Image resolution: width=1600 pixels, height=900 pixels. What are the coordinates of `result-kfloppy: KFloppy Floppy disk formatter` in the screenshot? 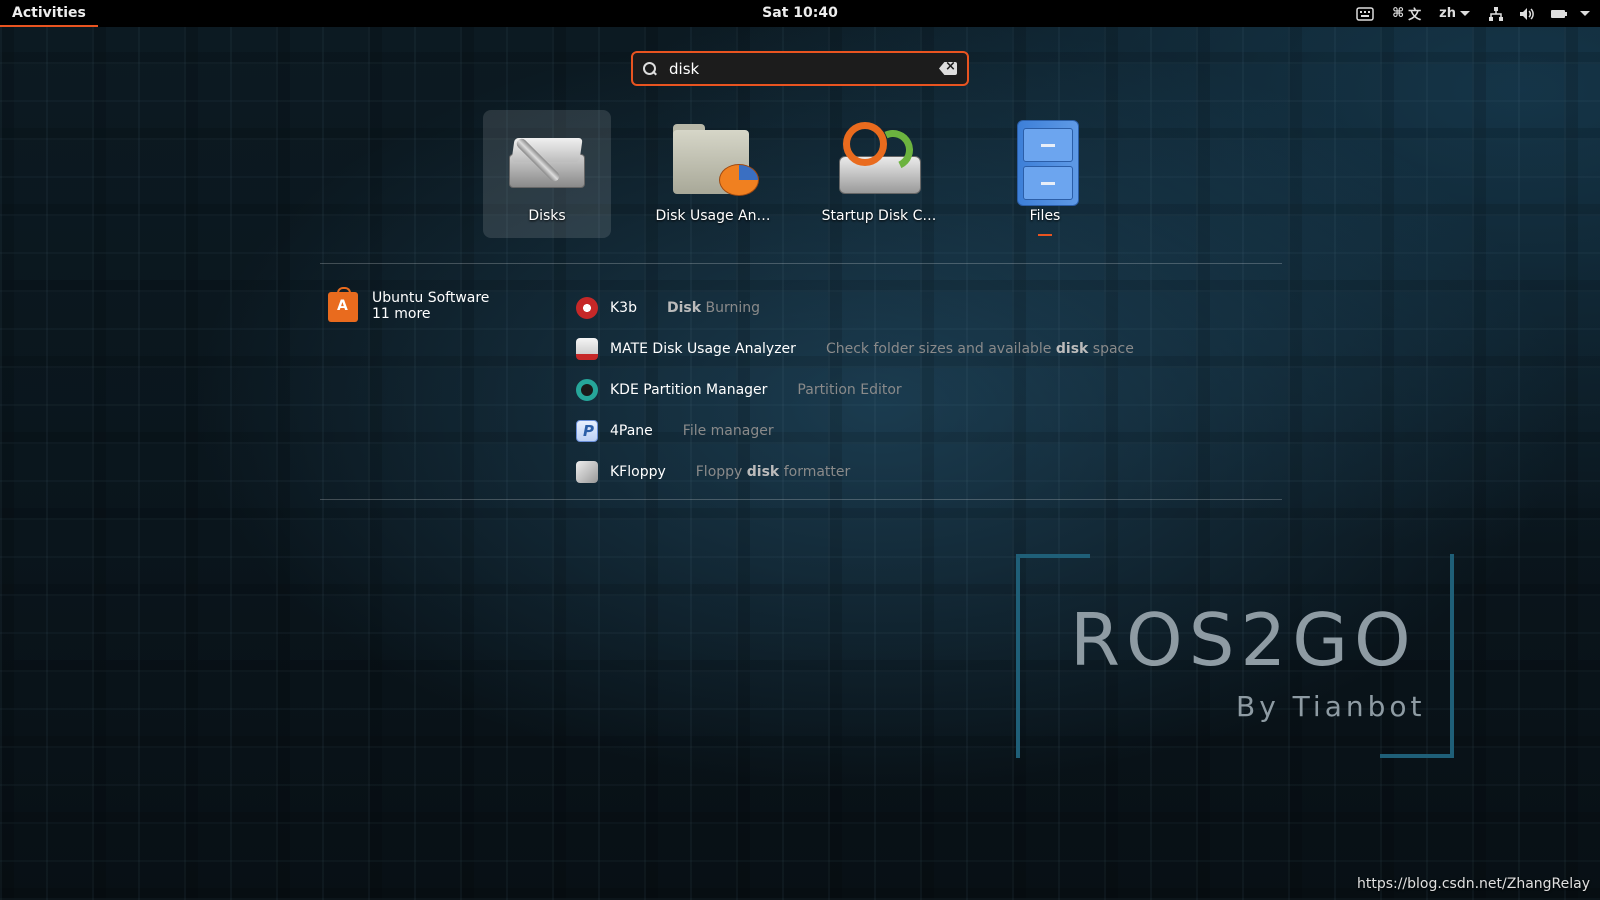 It's located at (855, 471).